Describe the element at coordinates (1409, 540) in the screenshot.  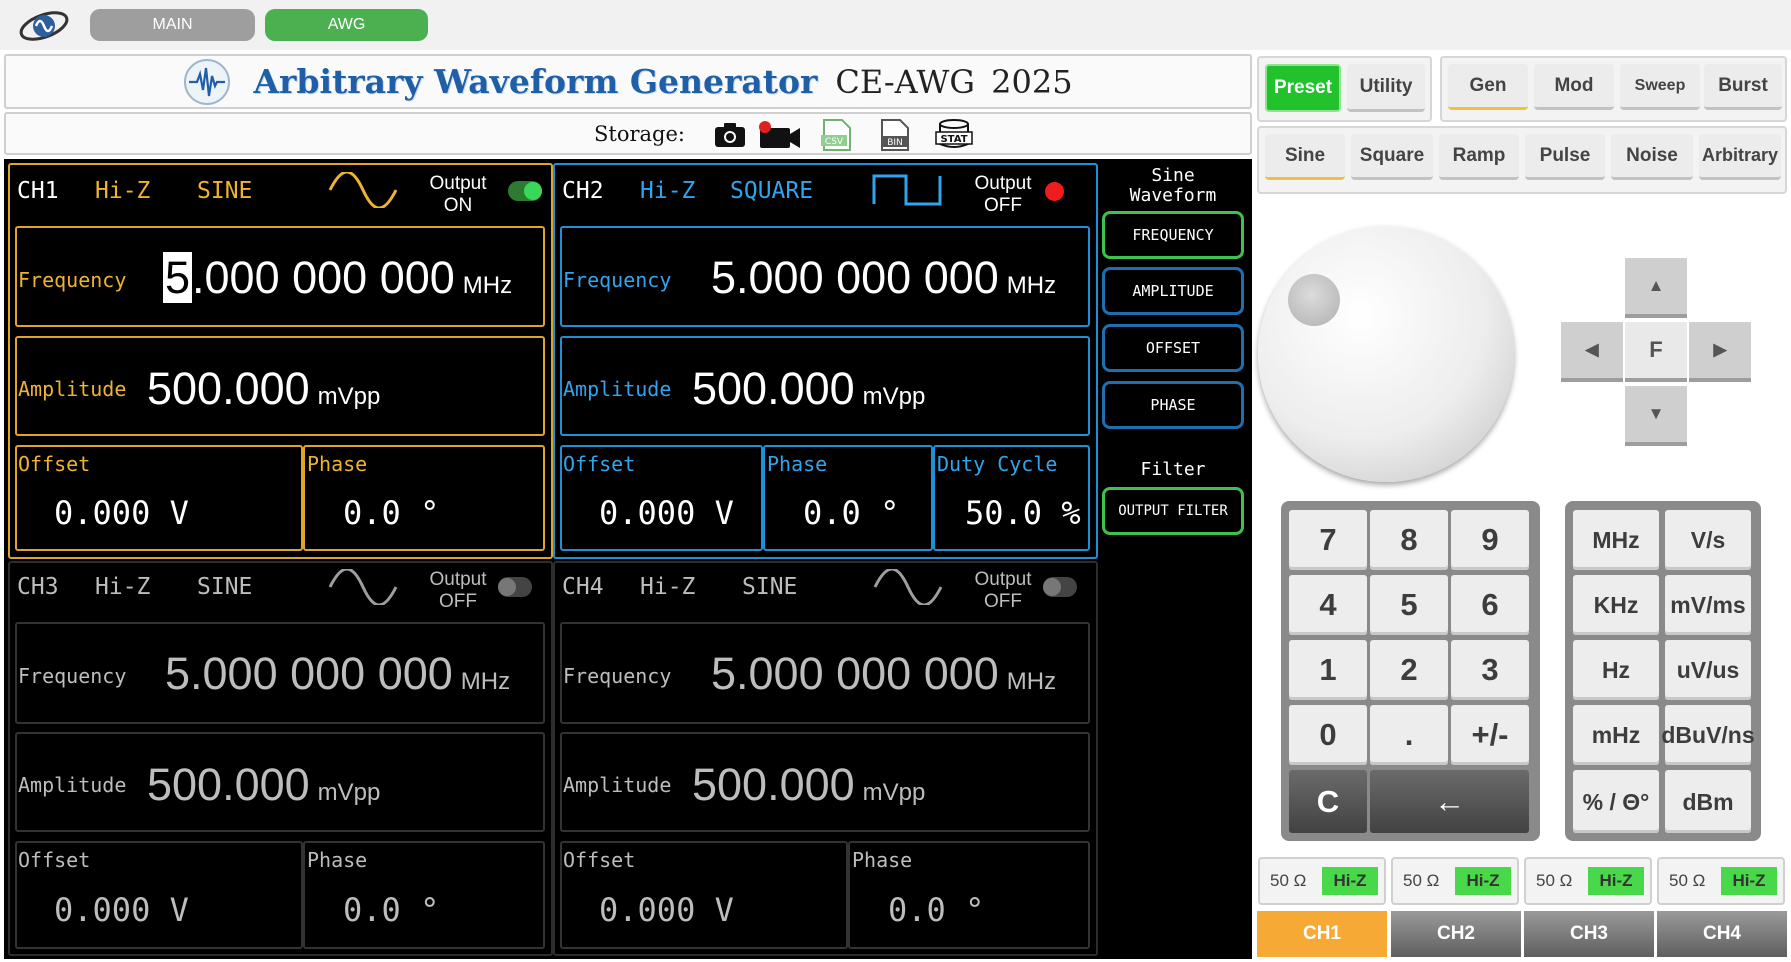
I see `key-8: 8` at that location.